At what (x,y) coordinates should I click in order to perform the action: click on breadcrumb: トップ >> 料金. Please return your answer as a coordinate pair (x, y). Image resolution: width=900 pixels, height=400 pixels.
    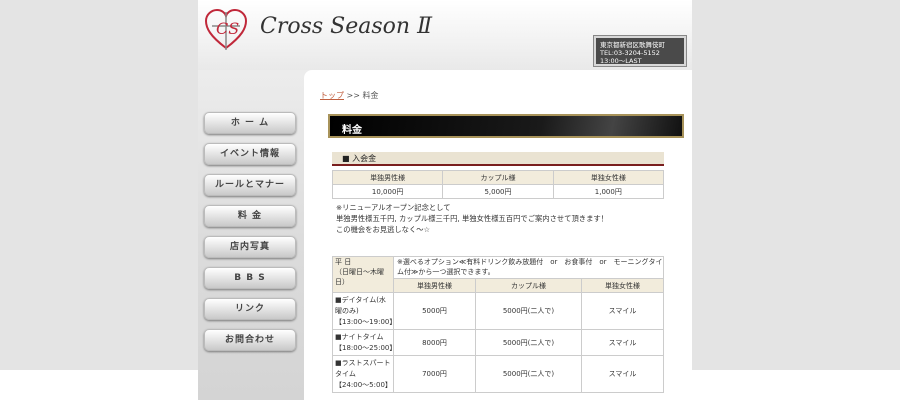
    Looking at the image, I should click on (349, 95).